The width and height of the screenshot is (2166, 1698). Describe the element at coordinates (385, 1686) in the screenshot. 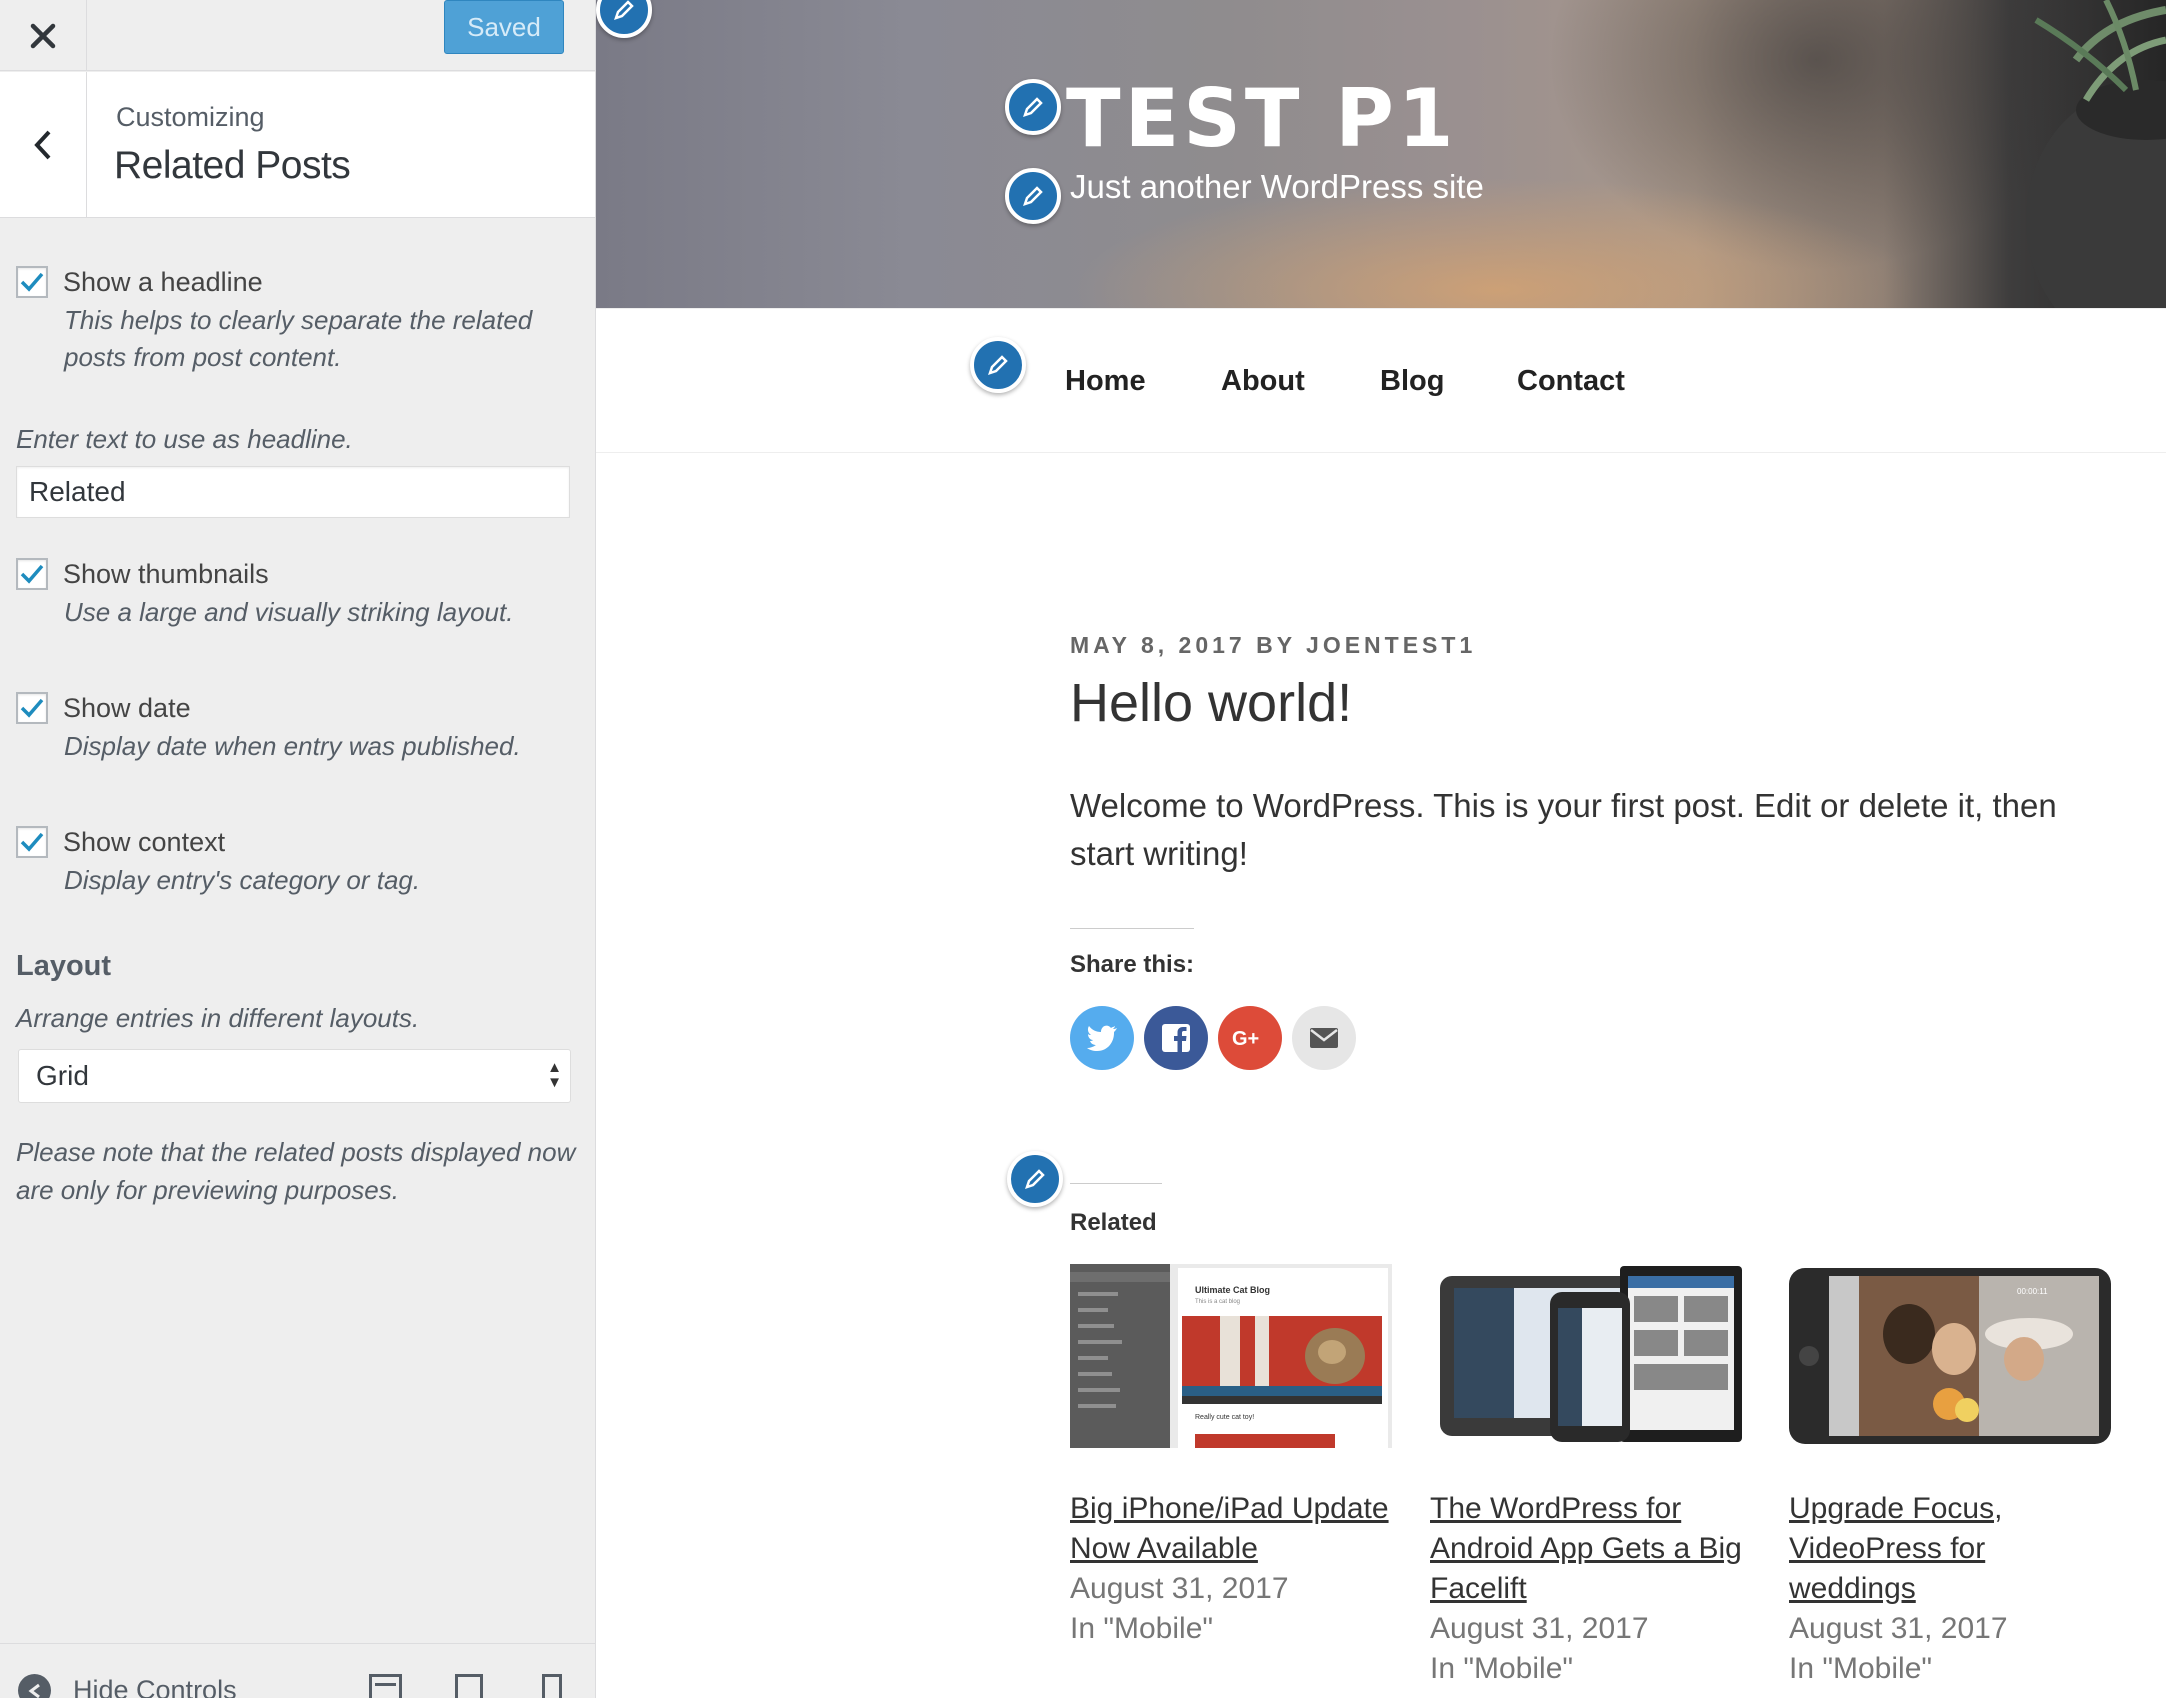

I see `desktop-preview-icon` at that location.